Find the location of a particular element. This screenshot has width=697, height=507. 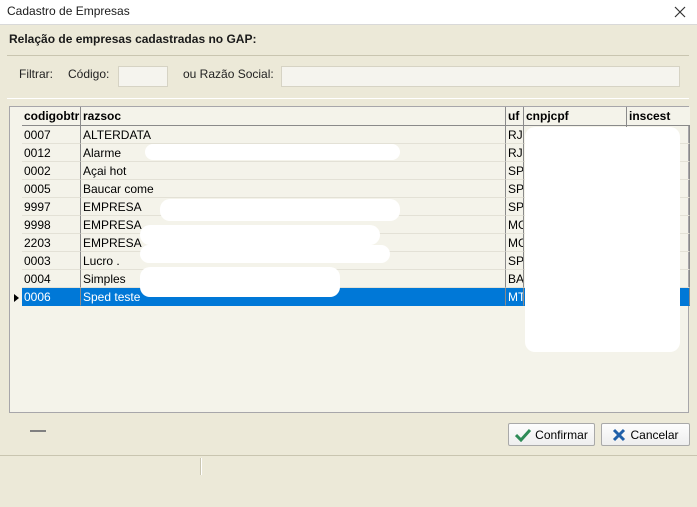

cell-uf: MT is located at coordinates (515, 297).